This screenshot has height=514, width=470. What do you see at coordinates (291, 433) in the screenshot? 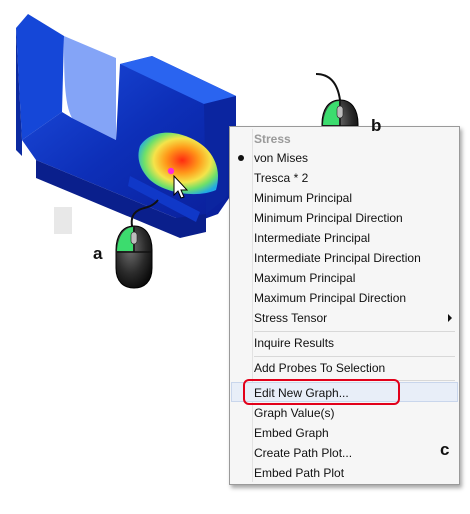
I see `menu-item-embed-graph: Embed Graph` at bounding box center [291, 433].